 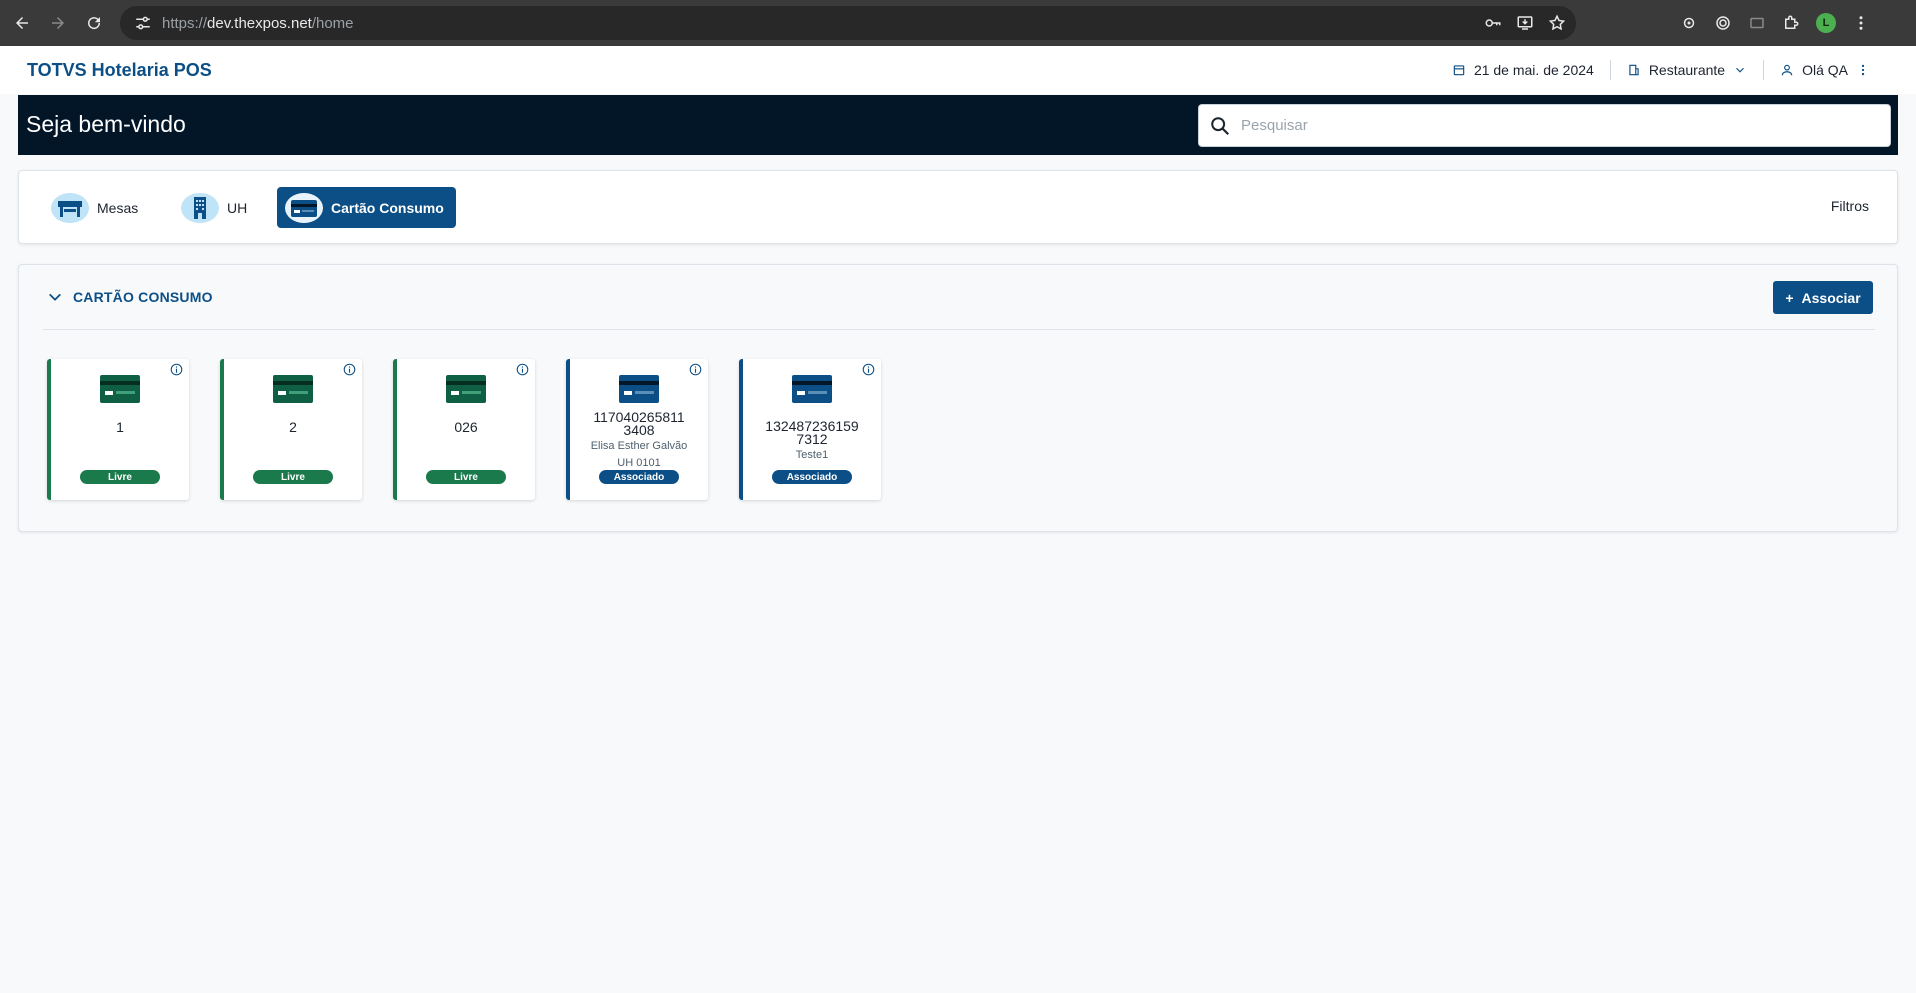 What do you see at coordinates (1831, 297) in the screenshot?
I see `associar-label: Associar` at bounding box center [1831, 297].